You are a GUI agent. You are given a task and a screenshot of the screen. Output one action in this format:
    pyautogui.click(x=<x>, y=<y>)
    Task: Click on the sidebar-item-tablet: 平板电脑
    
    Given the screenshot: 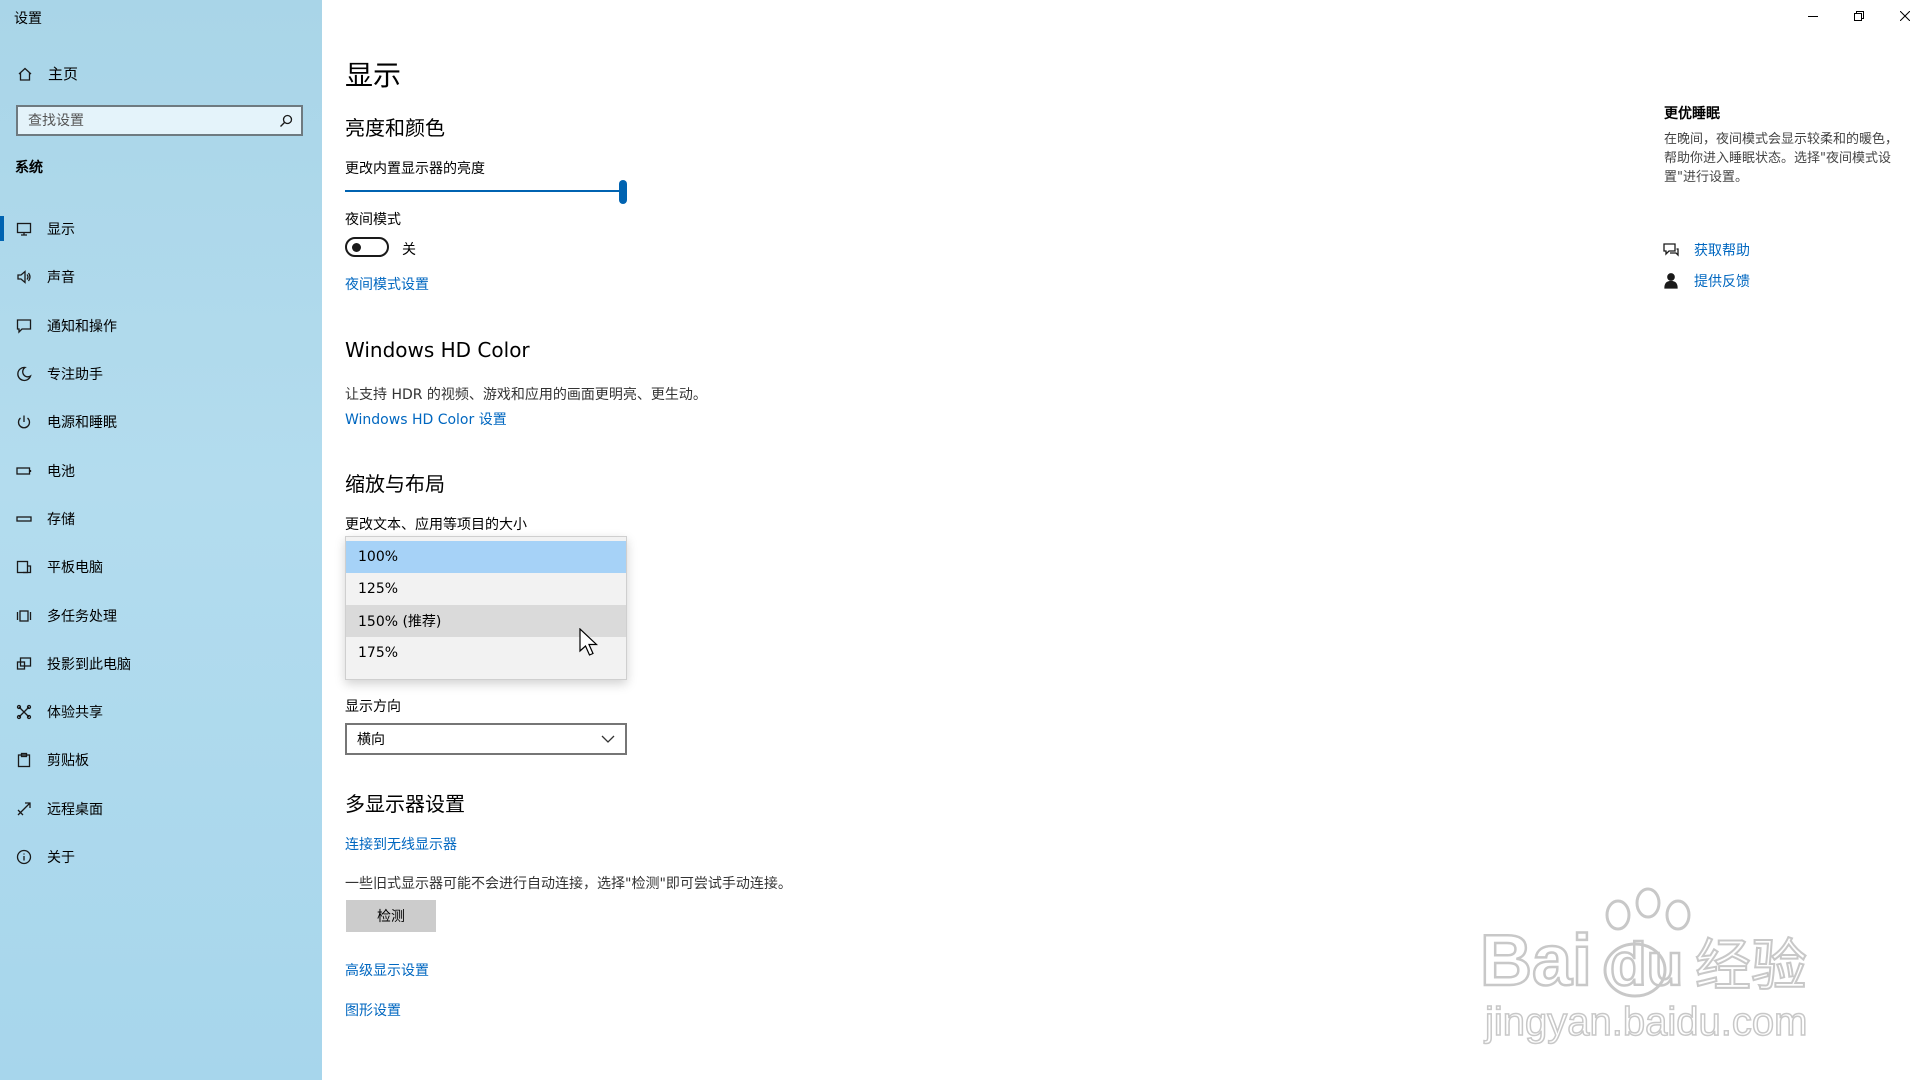 What is the action you would take?
    pyautogui.click(x=161, y=567)
    